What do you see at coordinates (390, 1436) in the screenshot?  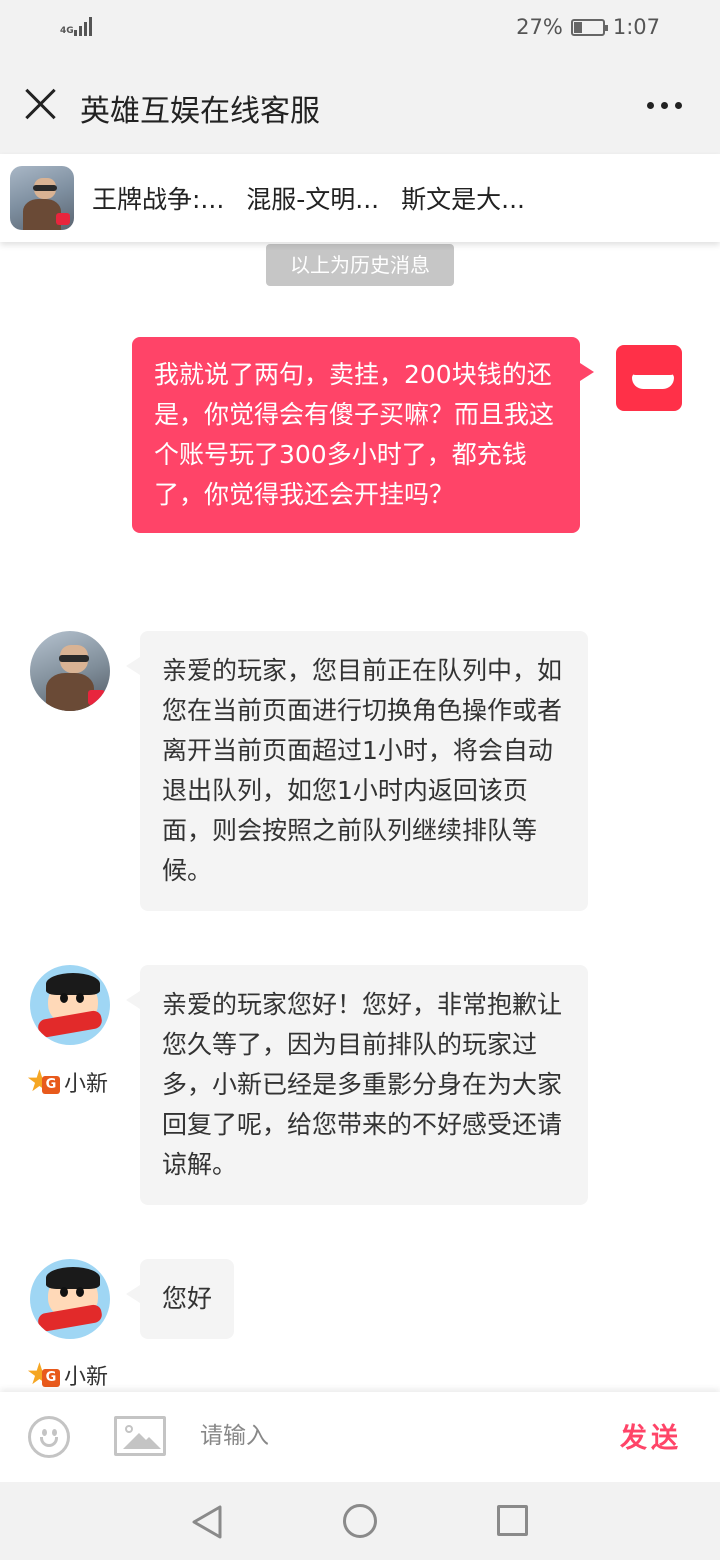 I see `message-input` at bounding box center [390, 1436].